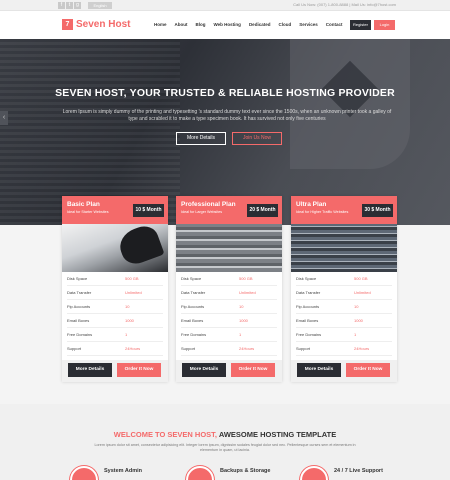 The height and width of the screenshot is (480, 450). I want to click on plan-image-keyboard, so click(115, 248).